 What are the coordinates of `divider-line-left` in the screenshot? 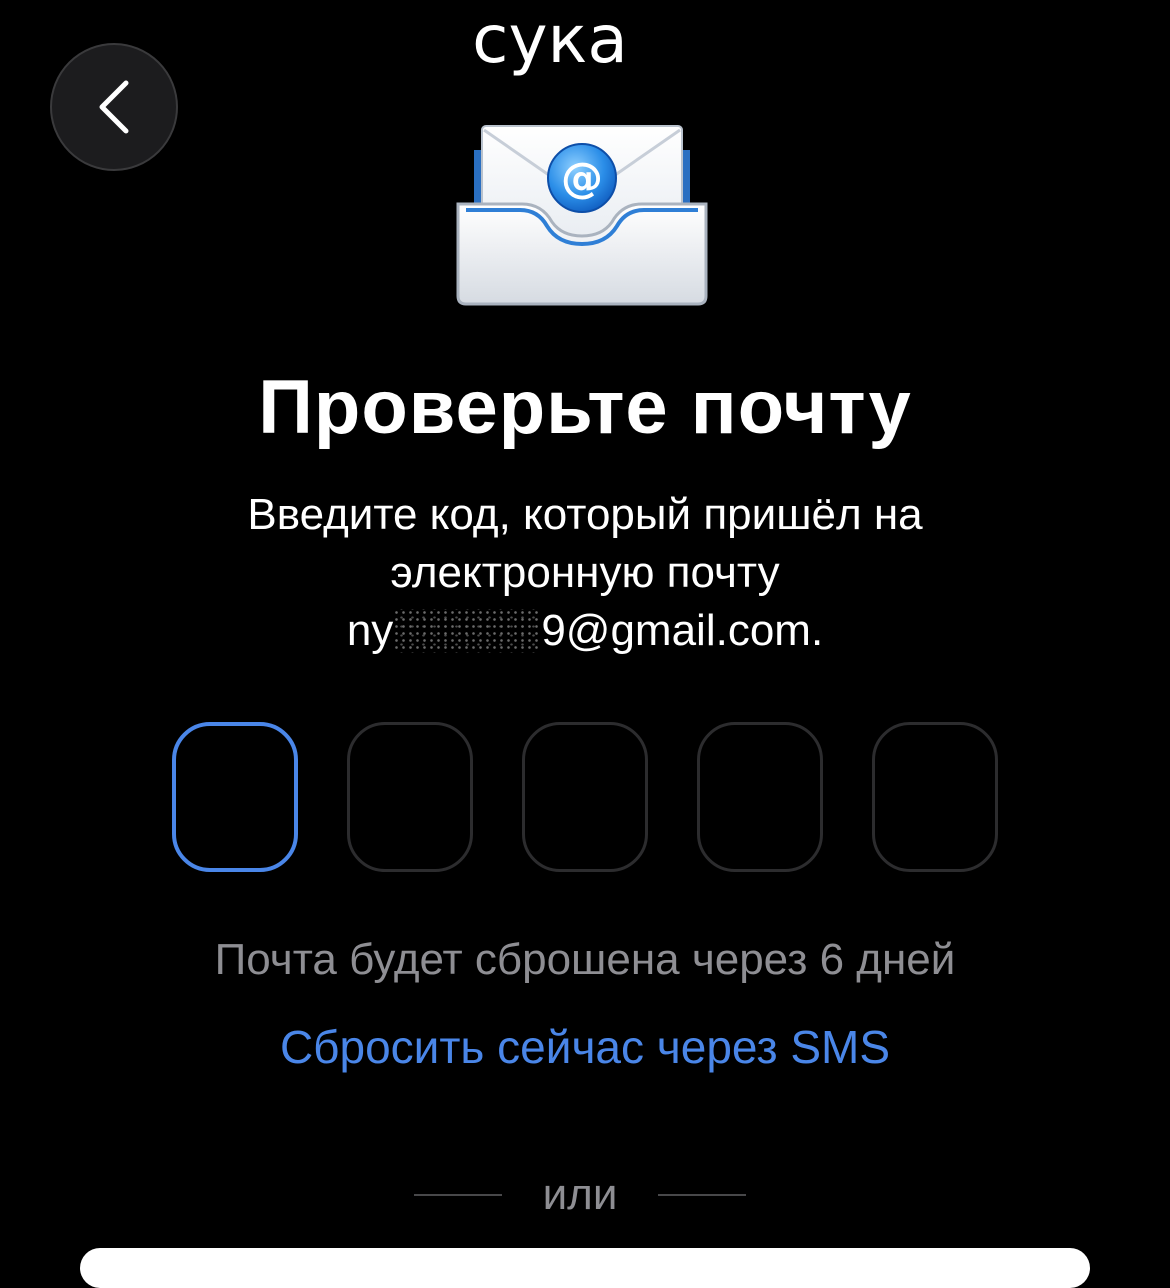 It's located at (458, 1195).